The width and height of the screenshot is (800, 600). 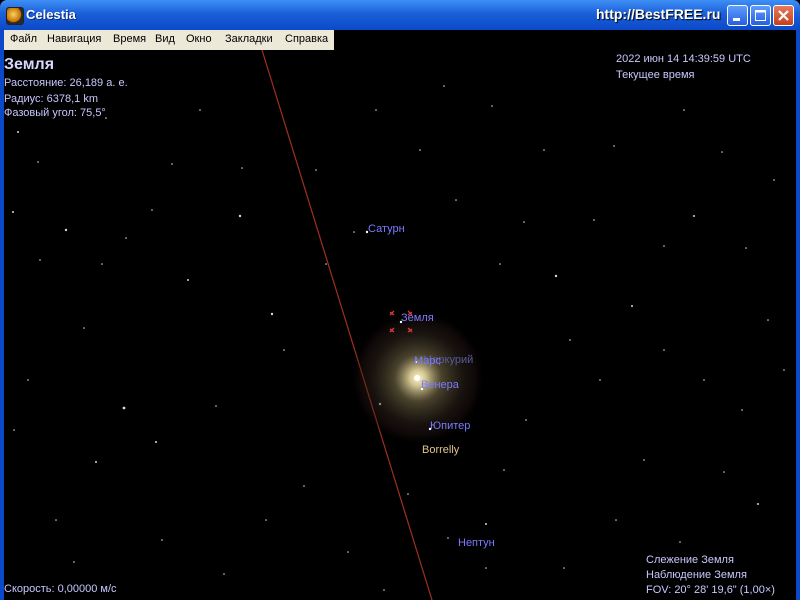 What do you see at coordinates (450, 426) in the screenshot?
I see `label-jupiter: Юпитер` at bounding box center [450, 426].